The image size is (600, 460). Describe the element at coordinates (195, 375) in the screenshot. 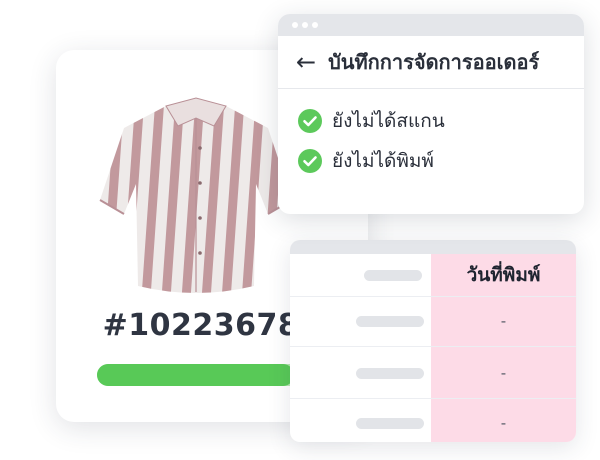

I see `order-progress-fill` at that location.